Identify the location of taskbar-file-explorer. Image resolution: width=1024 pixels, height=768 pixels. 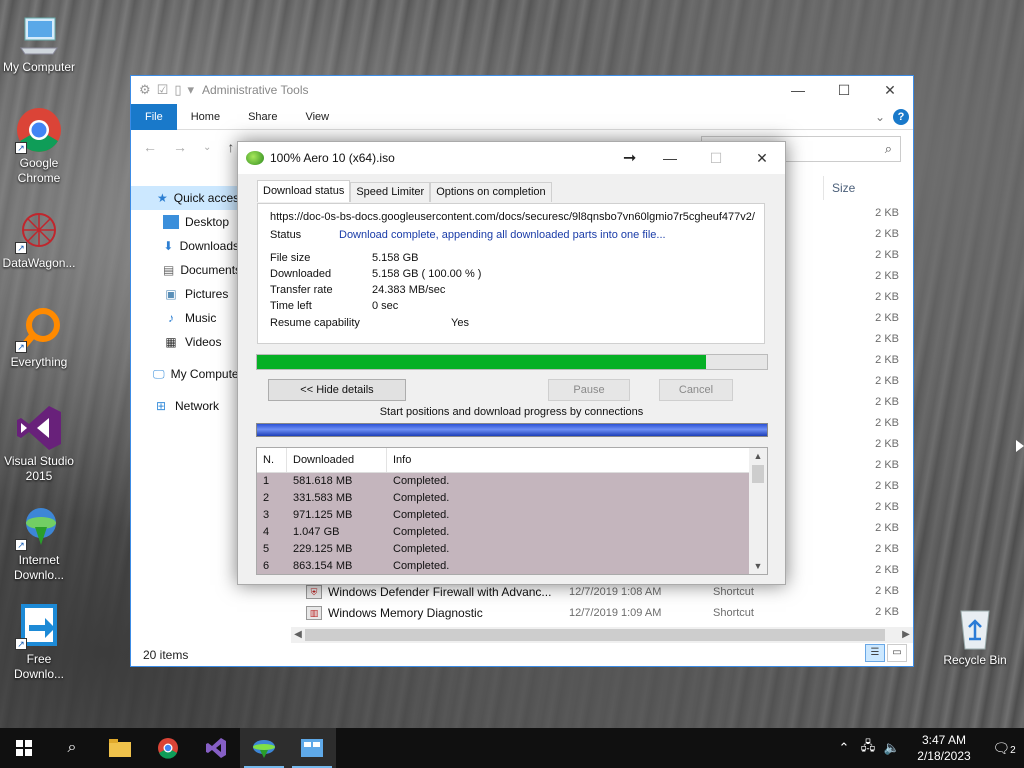
(120, 748).